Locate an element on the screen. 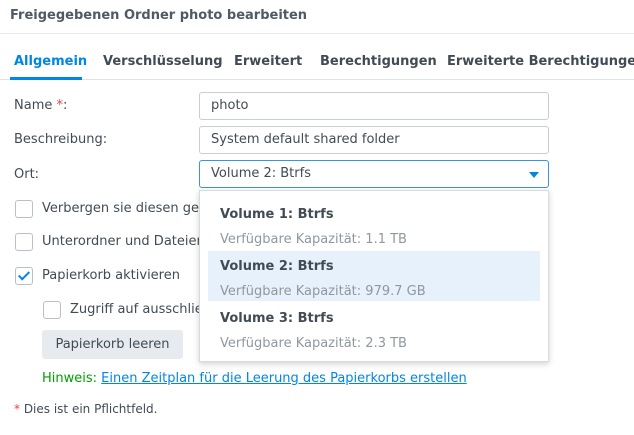 The width and height of the screenshot is (634, 435). hide-subfolders-label: Unterordner und Dateien is located at coordinates (120, 241).